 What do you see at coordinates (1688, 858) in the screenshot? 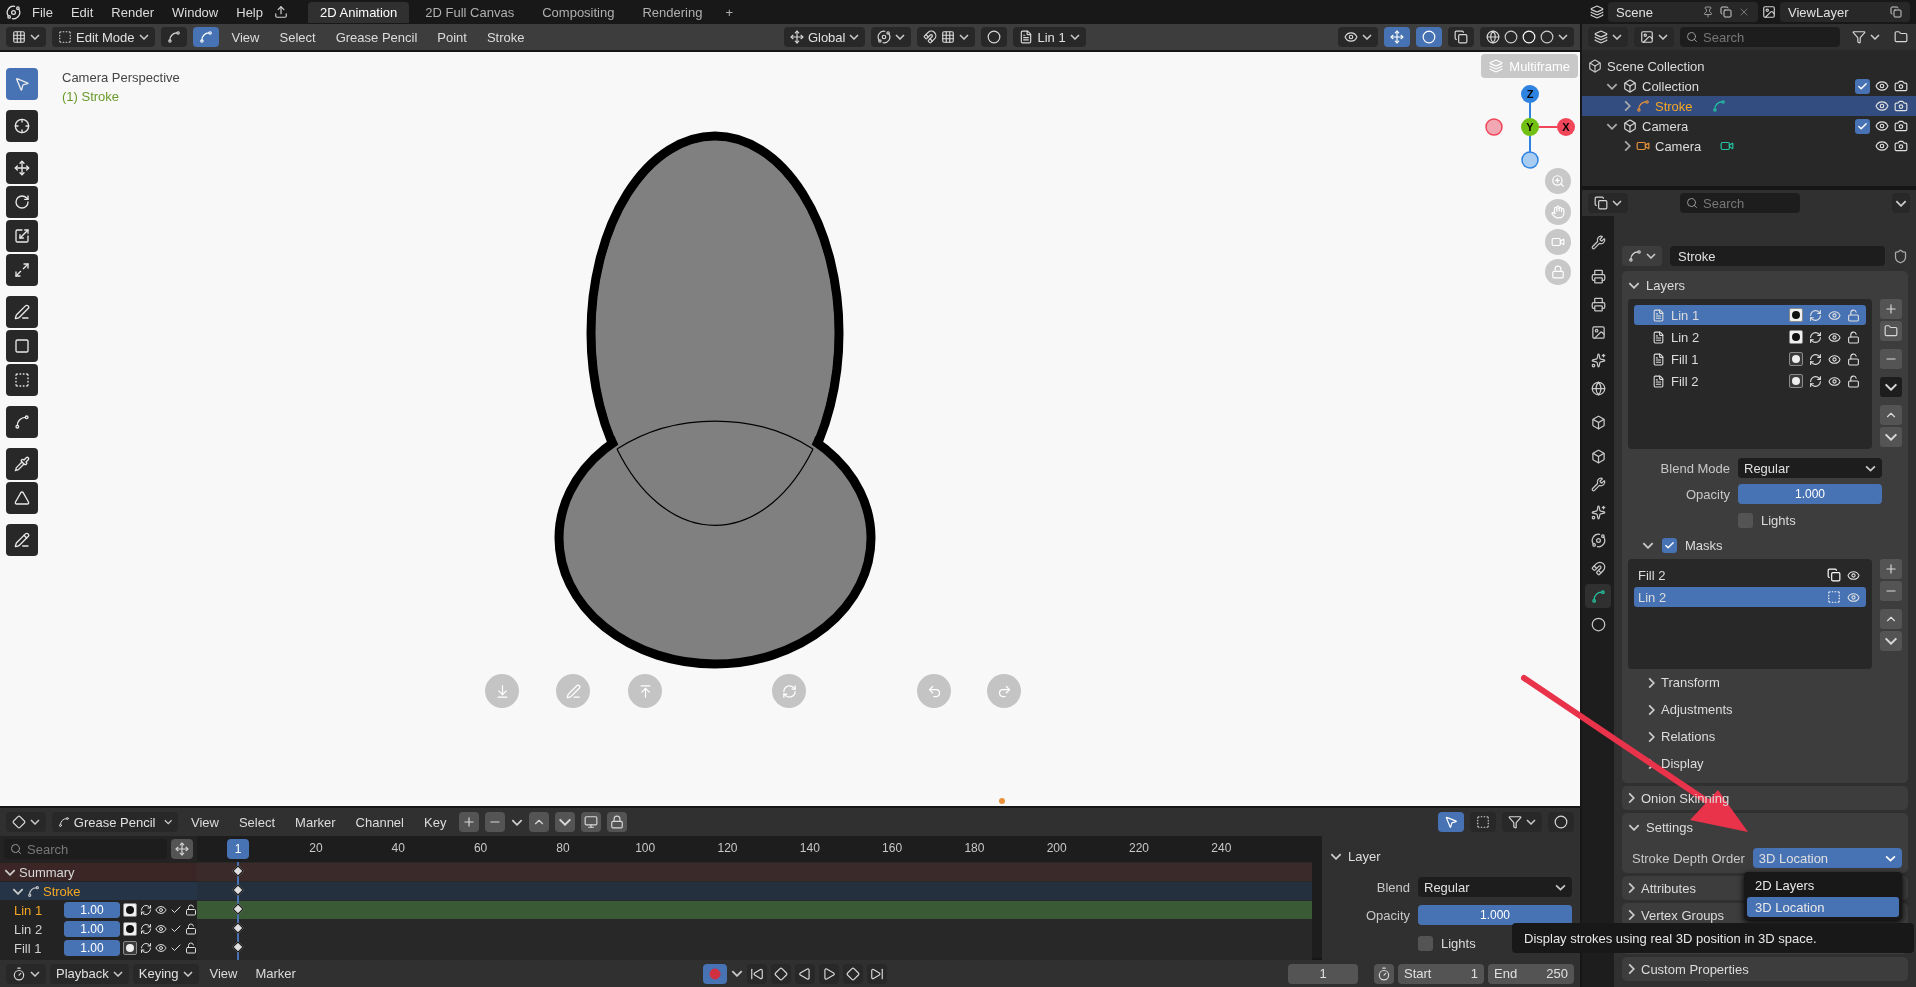
I see `field-label: Stroke Depth Order` at bounding box center [1688, 858].